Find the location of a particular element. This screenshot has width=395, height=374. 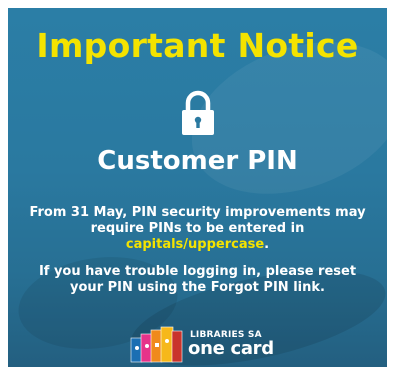

notice-subtitle: Customer PIN is located at coordinates (197, 161).